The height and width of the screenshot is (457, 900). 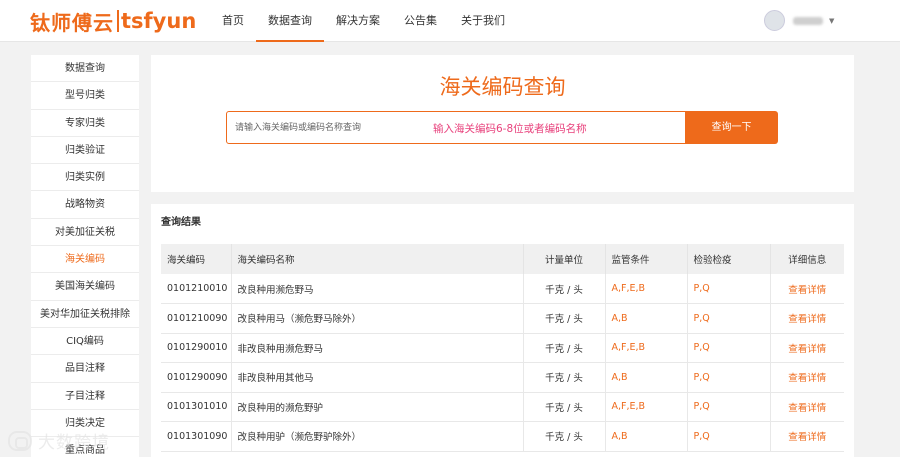 I want to click on main-nav: 首页 数据查询 解决方案 公告集 关于我们, so click(x=363, y=21).